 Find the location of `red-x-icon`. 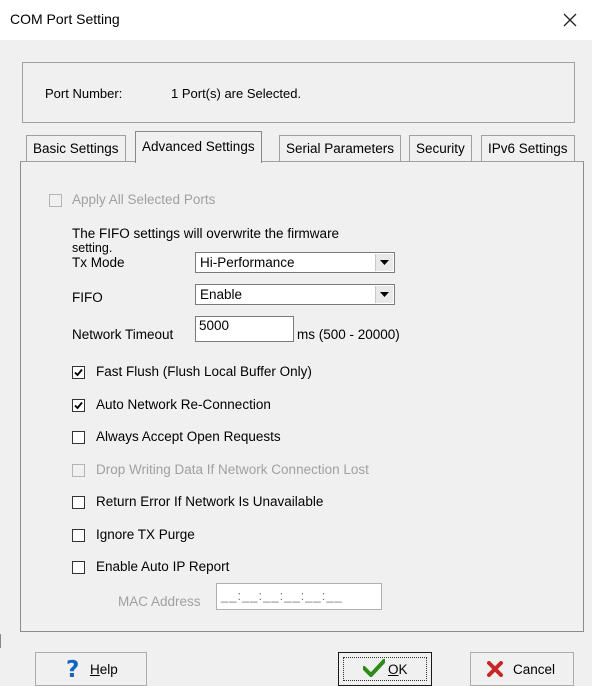

red-x-icon is located at coordinates (495, 670).